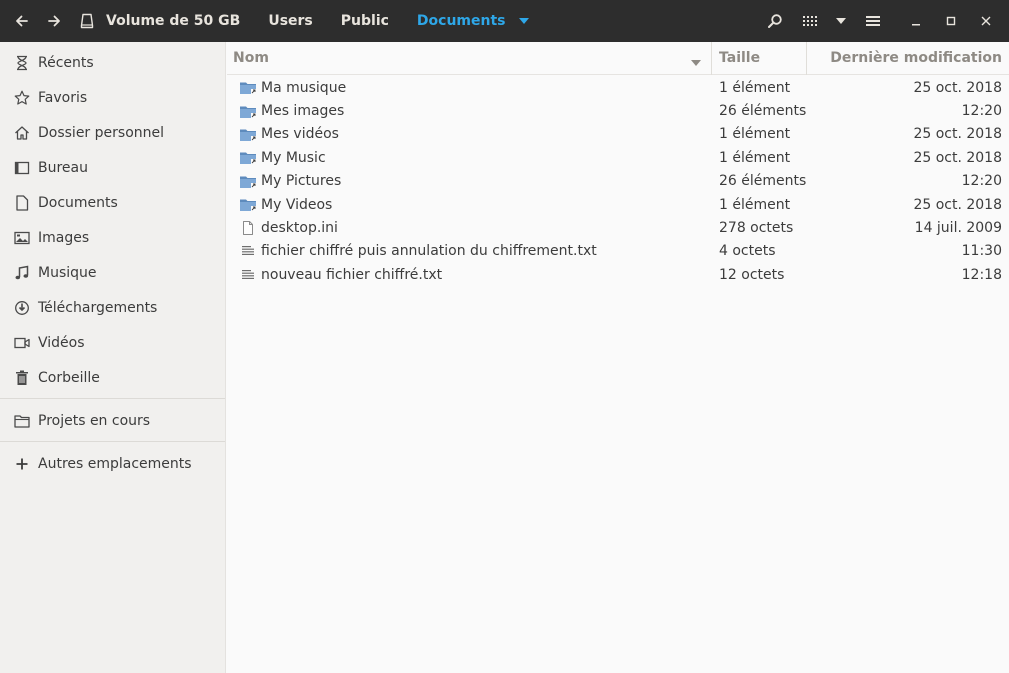 This screenshot has height=673, width=1009. What do you see at coordinates (22, 202) in the screenshot?
I see `document-icon` at bounding box center [22, 202].